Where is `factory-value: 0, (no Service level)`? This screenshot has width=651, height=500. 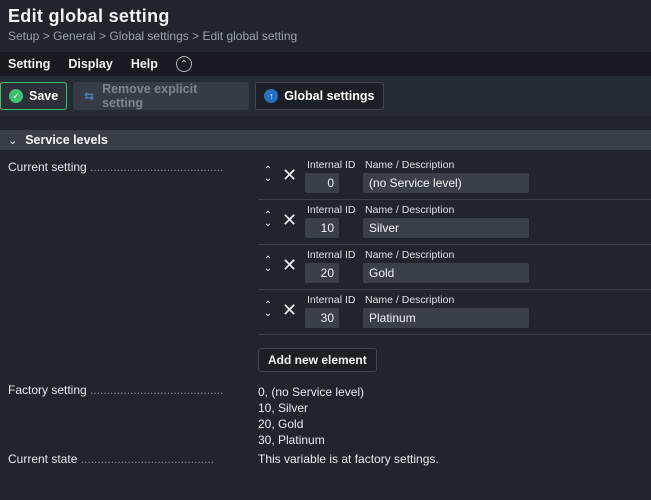
factory-value: 0, (no Service level) is located at coordinates (311, 392).